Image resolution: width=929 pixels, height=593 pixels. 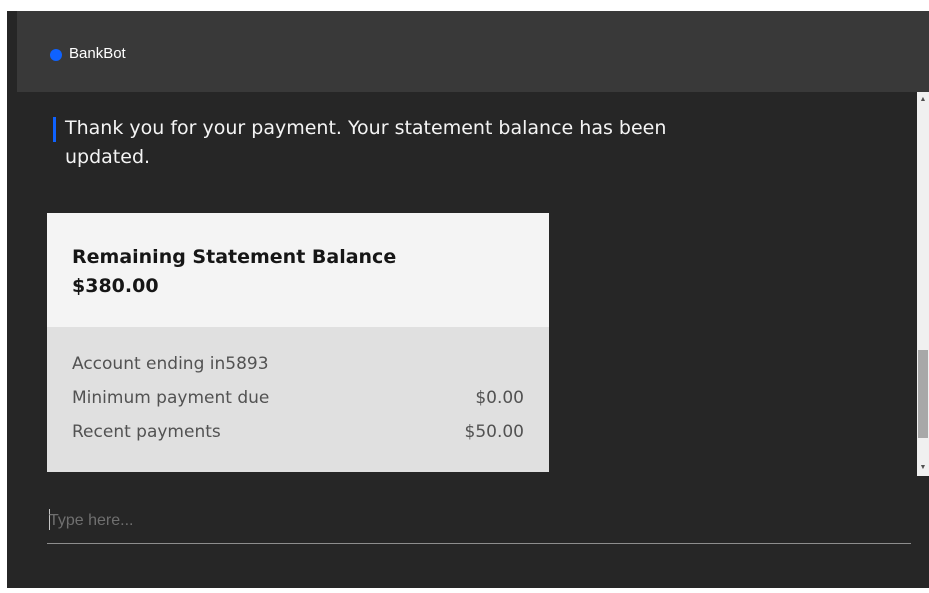 What do you see at coordinates (298, 364) in the screenshot?
I see `detail-row-account: Account ending in5893` at bounding box center [298, 364].